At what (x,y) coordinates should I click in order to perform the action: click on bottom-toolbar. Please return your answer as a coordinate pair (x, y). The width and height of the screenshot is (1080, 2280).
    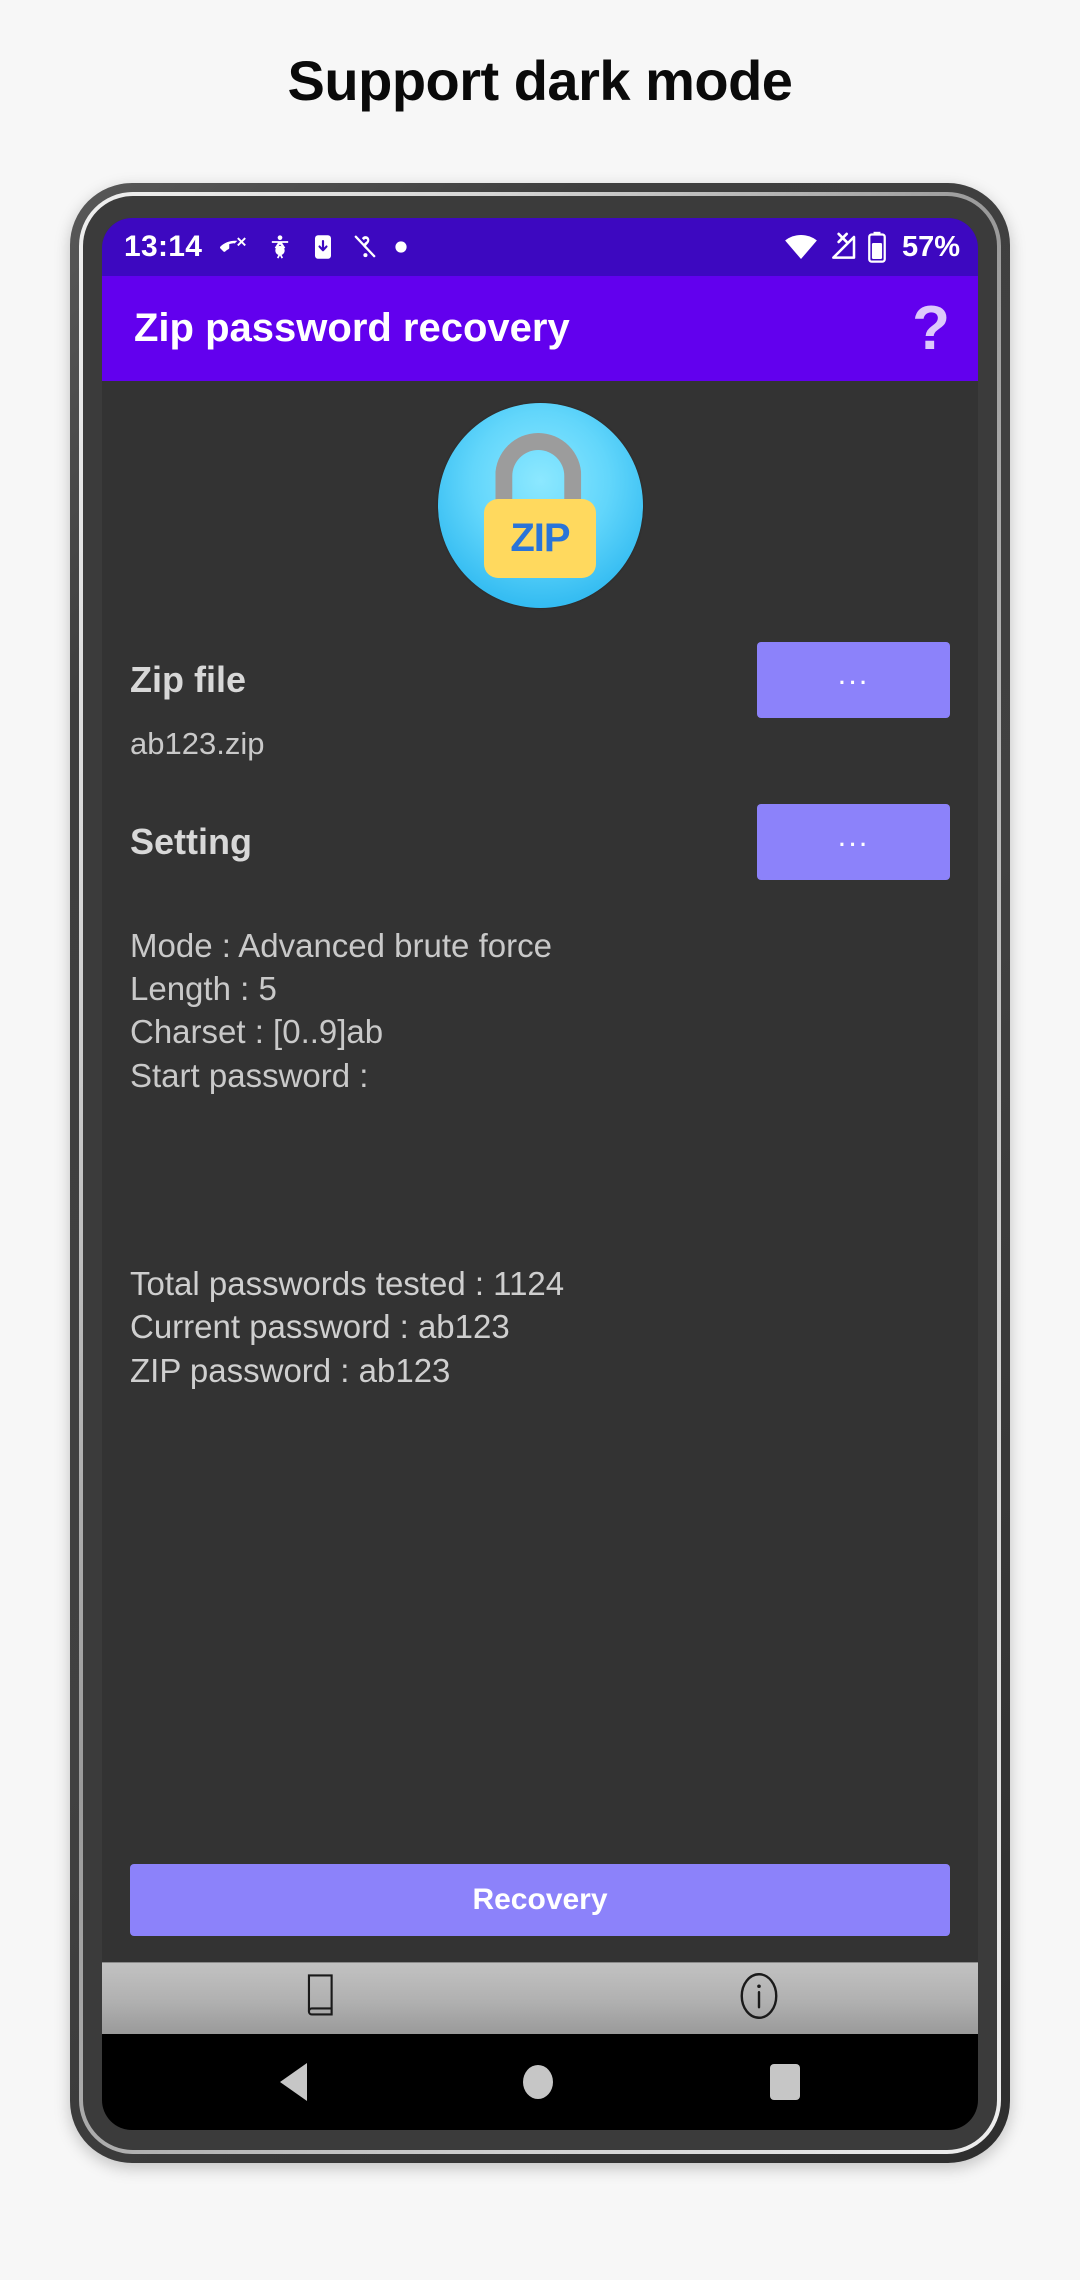
    Looking at the image, I should click on (540, 1998).